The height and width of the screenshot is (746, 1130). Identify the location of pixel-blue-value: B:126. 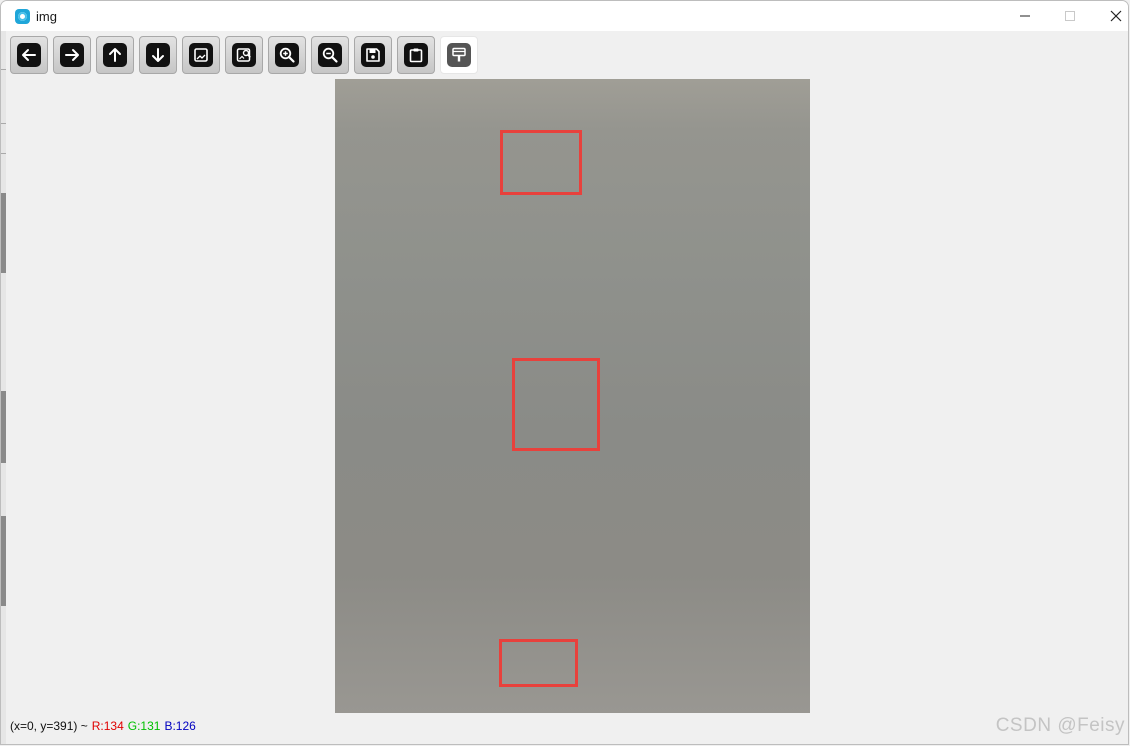
(180, 726).